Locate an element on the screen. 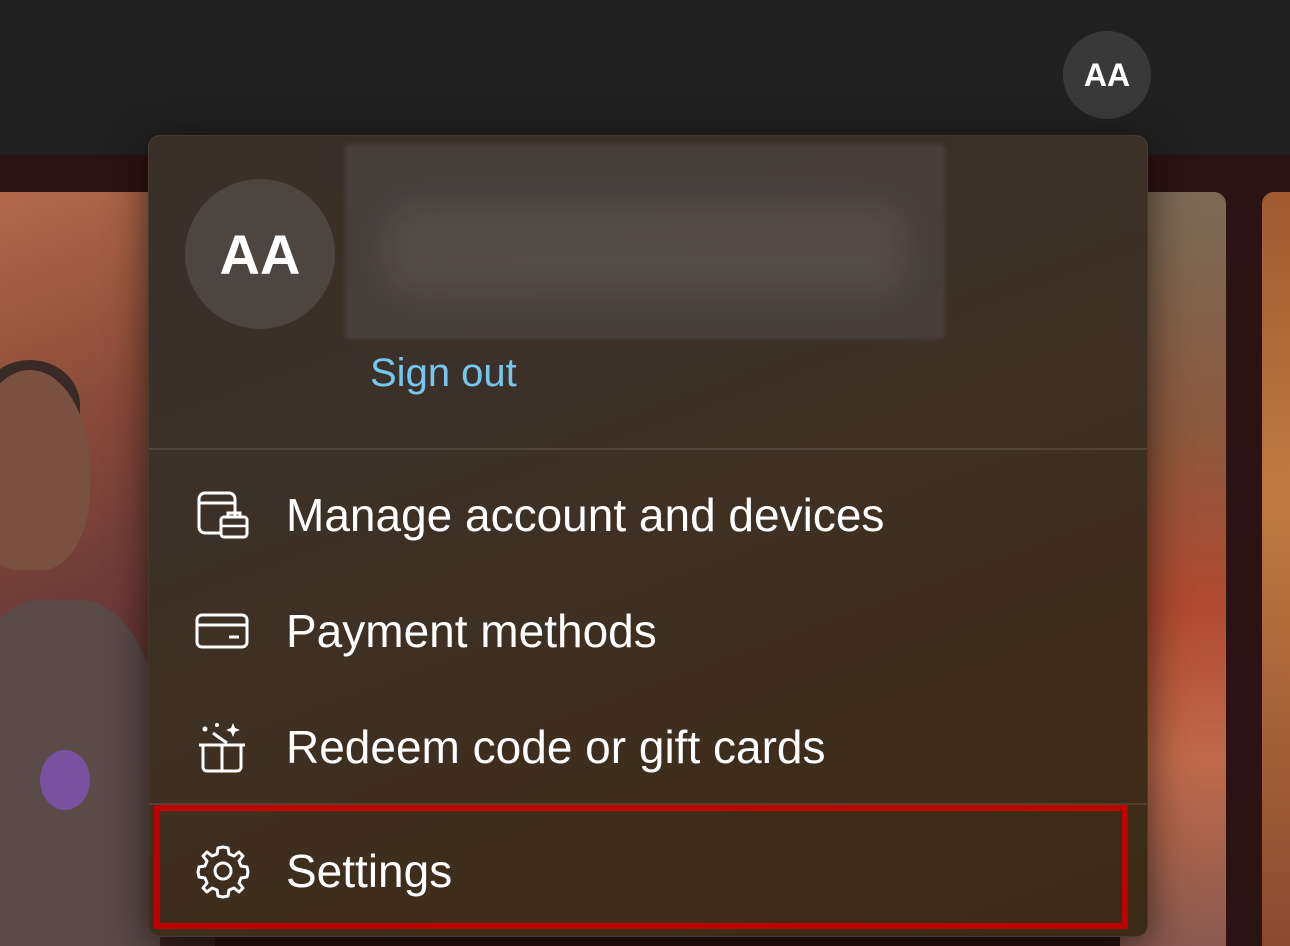 This screenshot has width=1290, height=946. account-avatar: AA is located at coordinates (260, 254).